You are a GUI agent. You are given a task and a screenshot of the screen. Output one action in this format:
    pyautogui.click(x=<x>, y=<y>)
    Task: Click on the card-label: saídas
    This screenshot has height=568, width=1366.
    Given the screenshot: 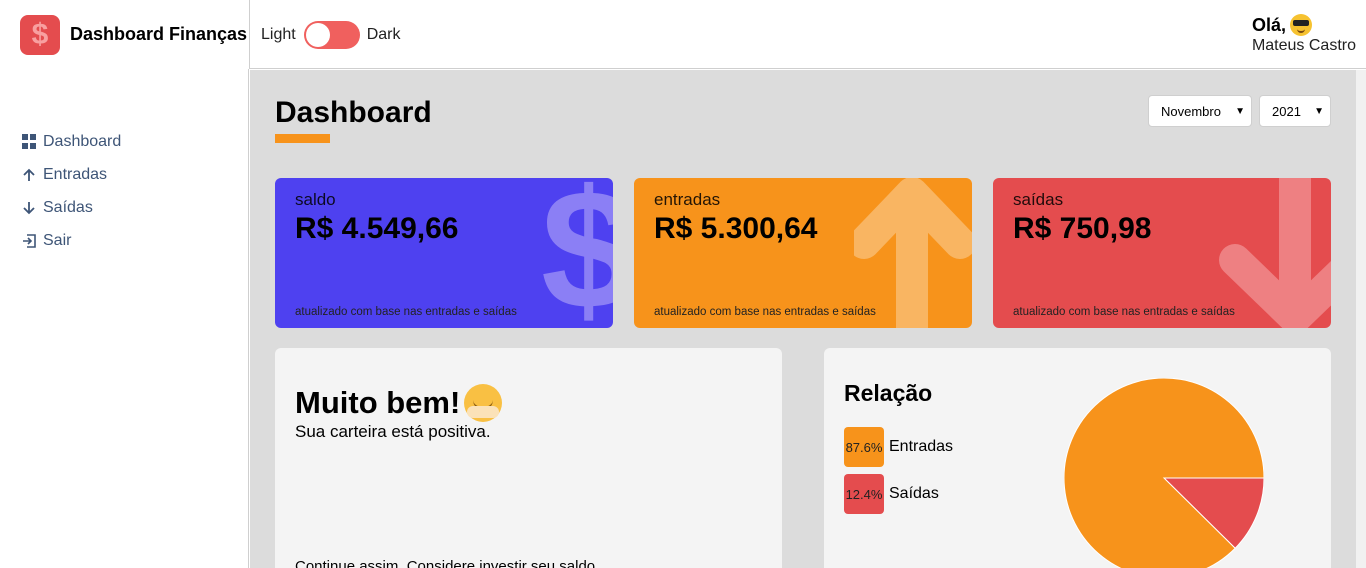 What is the action you would take?
    pyautogui.click(x=1038, y=199)
    